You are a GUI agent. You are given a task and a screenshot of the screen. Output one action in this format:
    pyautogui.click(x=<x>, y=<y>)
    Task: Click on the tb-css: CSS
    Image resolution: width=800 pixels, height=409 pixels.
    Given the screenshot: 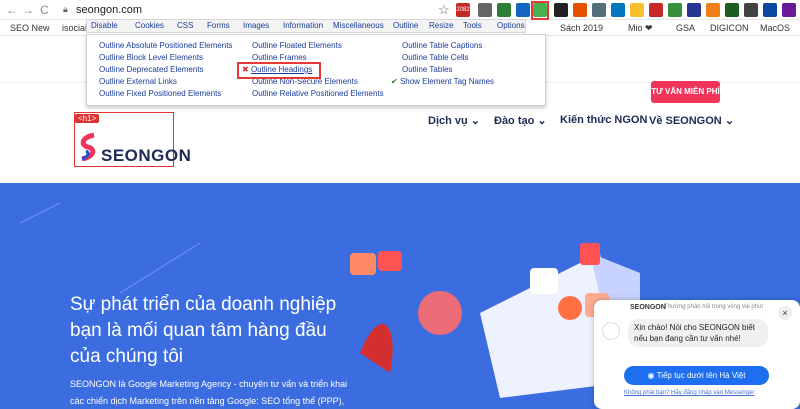 What is the action you would take?
    pyautogui.click(x=185, y=25)
    